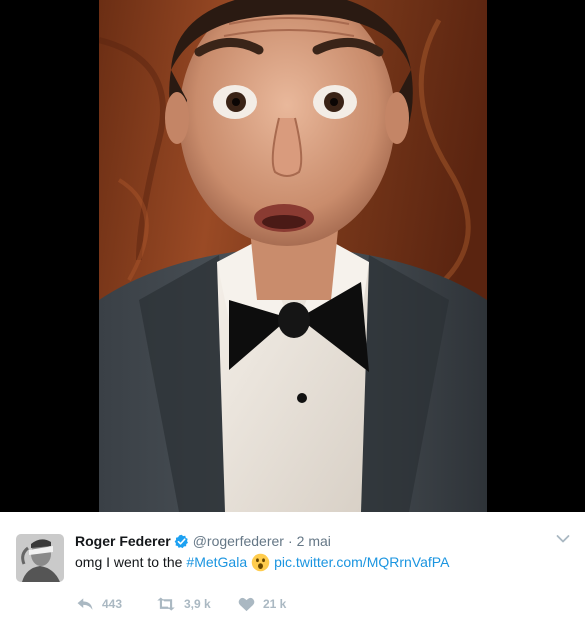 The height and width of the screenshot is (625, 585). What do you see at coordinates (85, 604) in the screenshot?
I see `reply-icon` at bounding box center [85, 604].